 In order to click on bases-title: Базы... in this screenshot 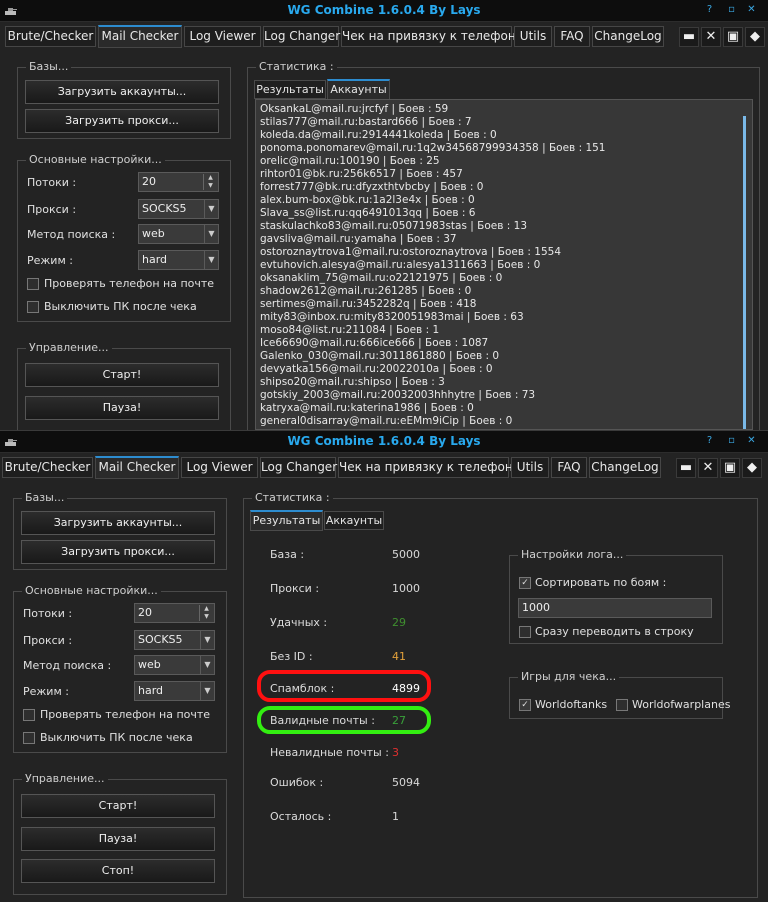, I will do `click(49, 66)`.